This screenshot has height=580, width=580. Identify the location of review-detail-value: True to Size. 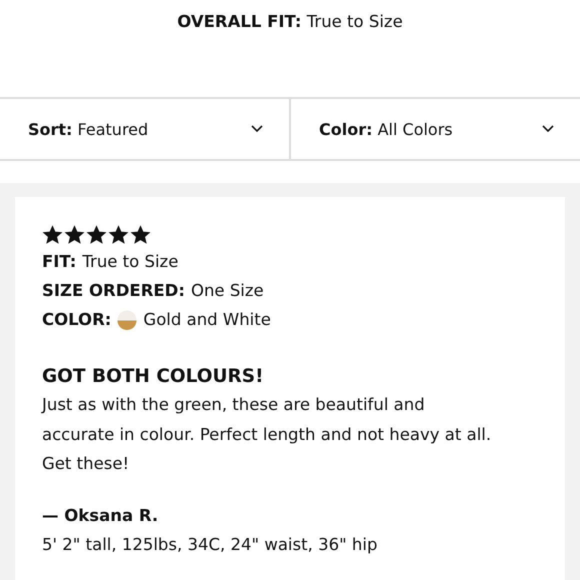
(130, 262).